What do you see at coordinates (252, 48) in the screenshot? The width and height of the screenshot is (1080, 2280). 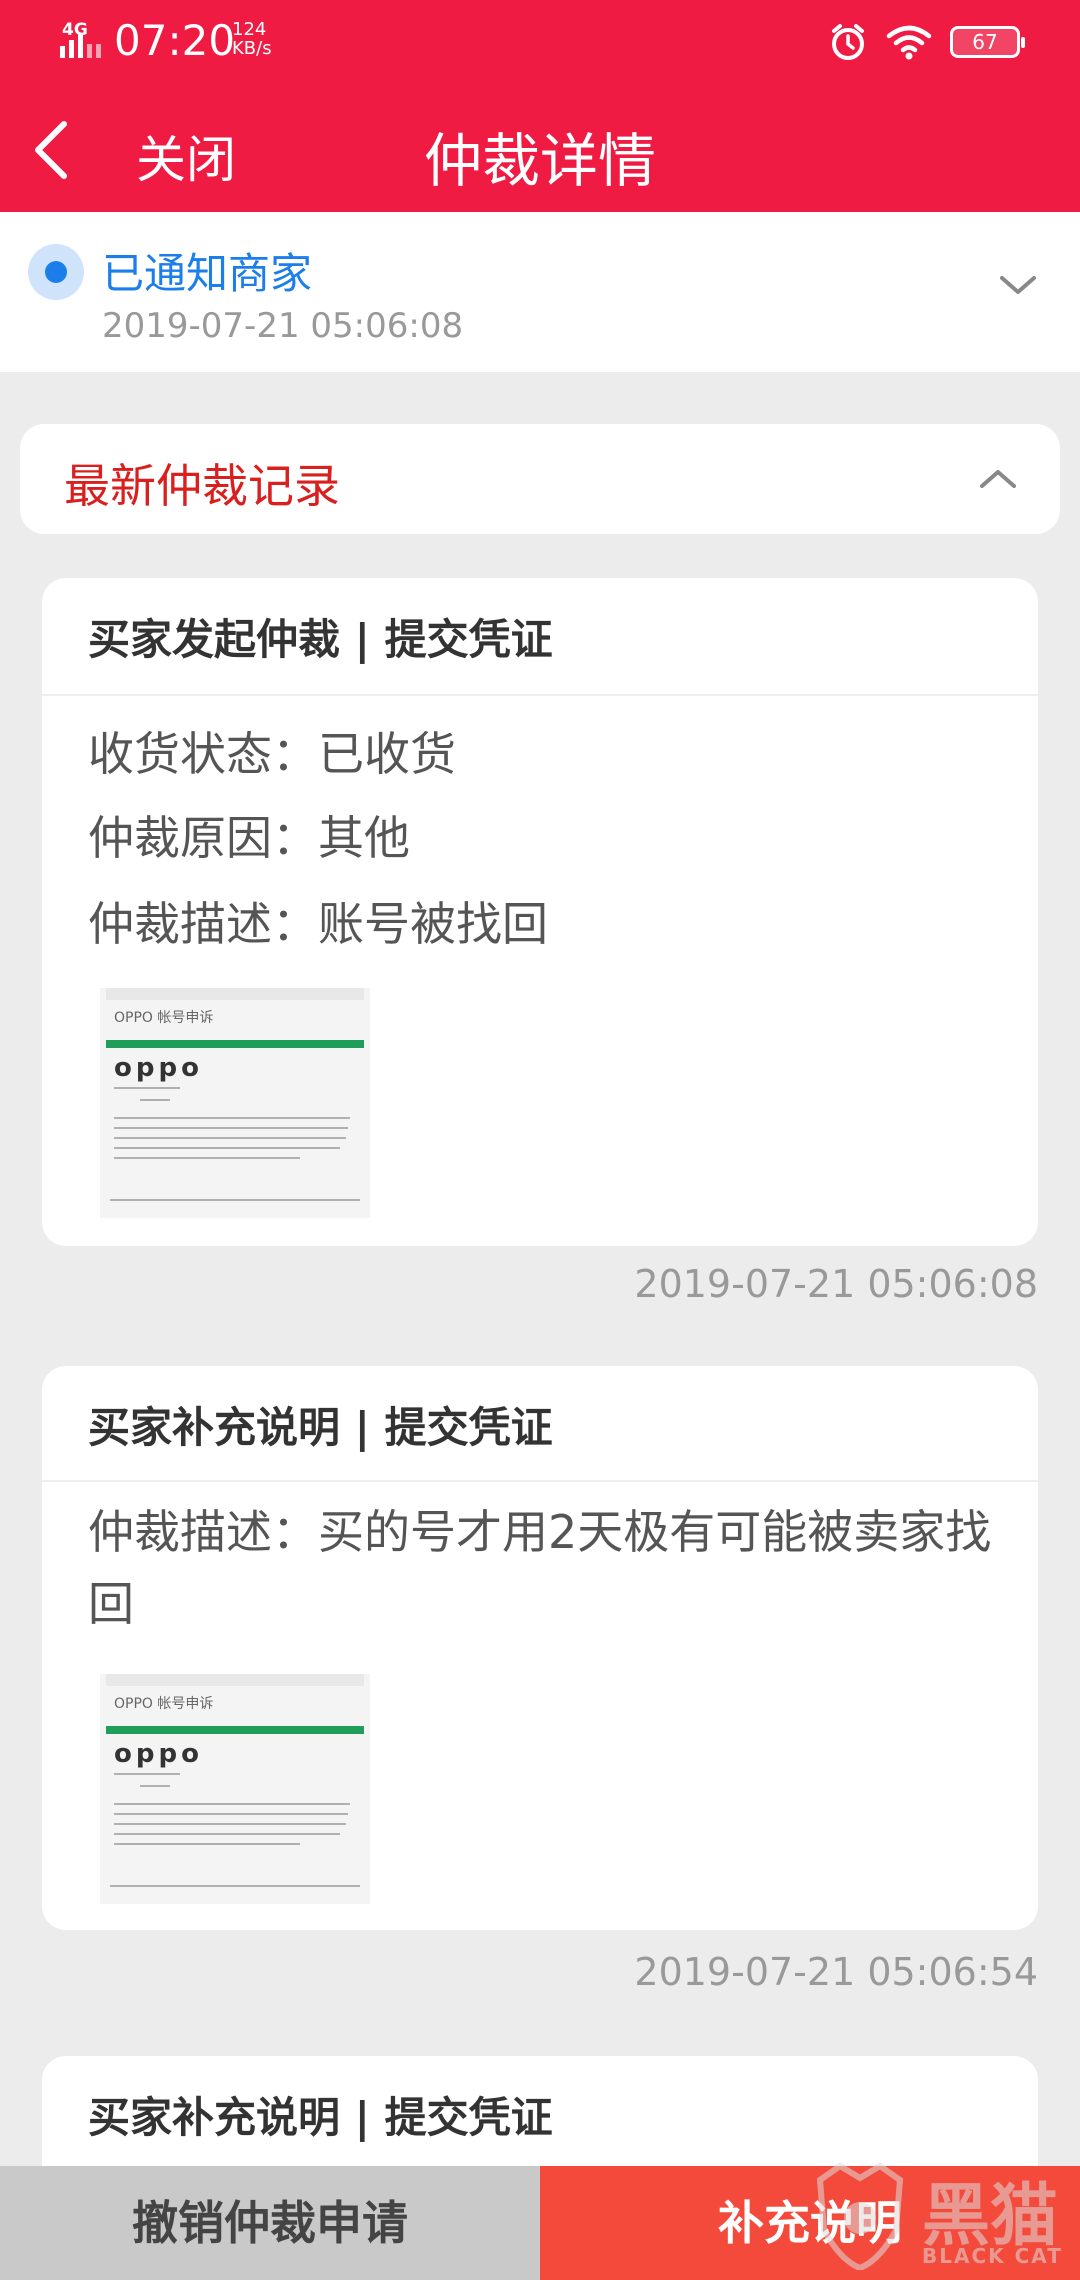 I see `network-speed-unit: KB/s` at bounding box center [252, 48].